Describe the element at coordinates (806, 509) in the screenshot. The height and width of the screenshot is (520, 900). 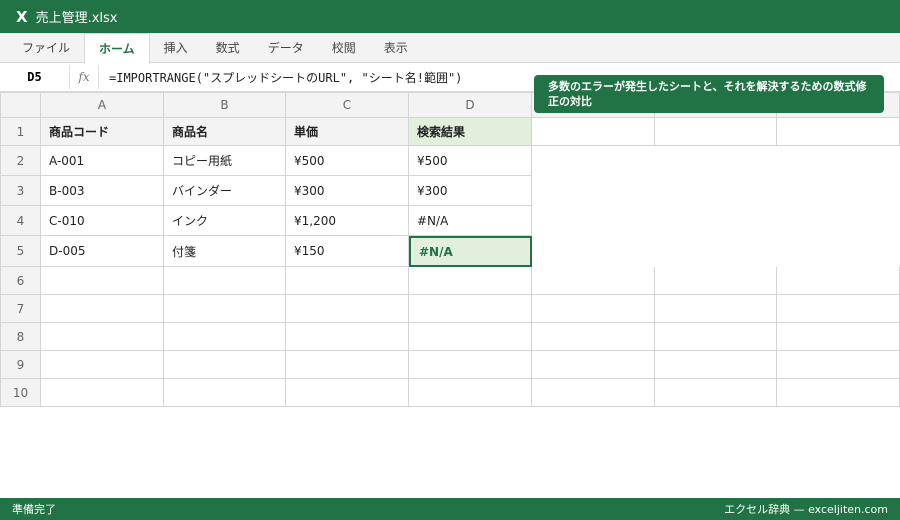
I see `site-credit: エクセル辞典 — exceljiten.com` at that location.